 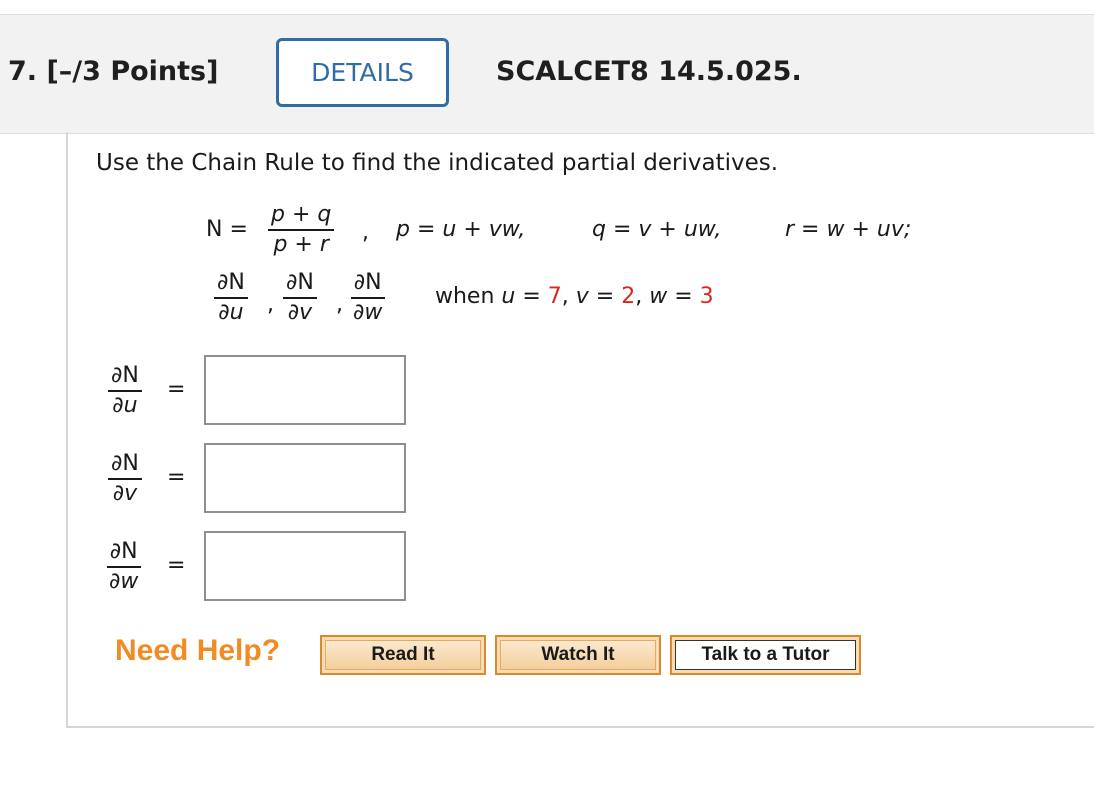 What do you see at coordinates (113, 71) in the screenshot?
I see `question-title: 7. [–/3 Points]` at bounding box center [113, 71].